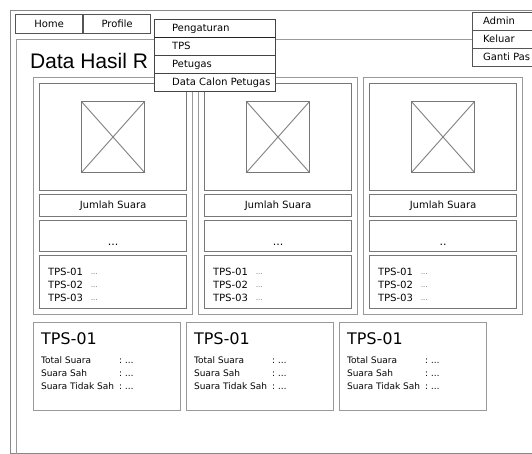 Image resolution: width=532 pixels, height=454 pixels. Describe the element at coordinates (49, 24) in the screenshot. I see `nav-tab: Home` at that location.